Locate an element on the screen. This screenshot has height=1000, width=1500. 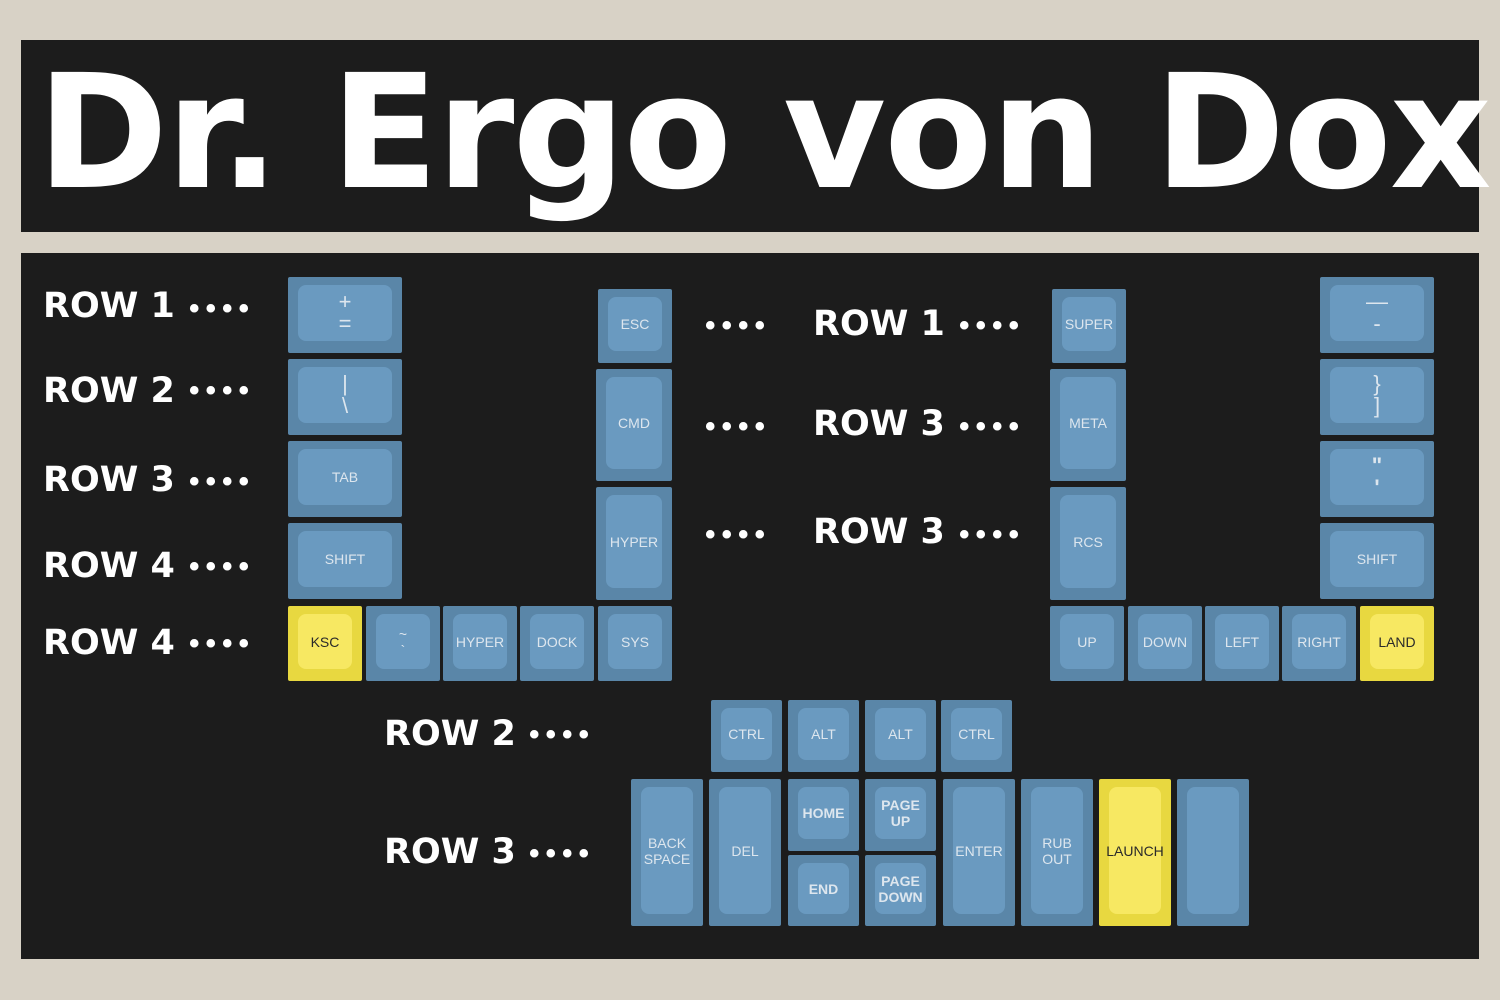
key-legend-shift: + is located at coordinates (345, 301).